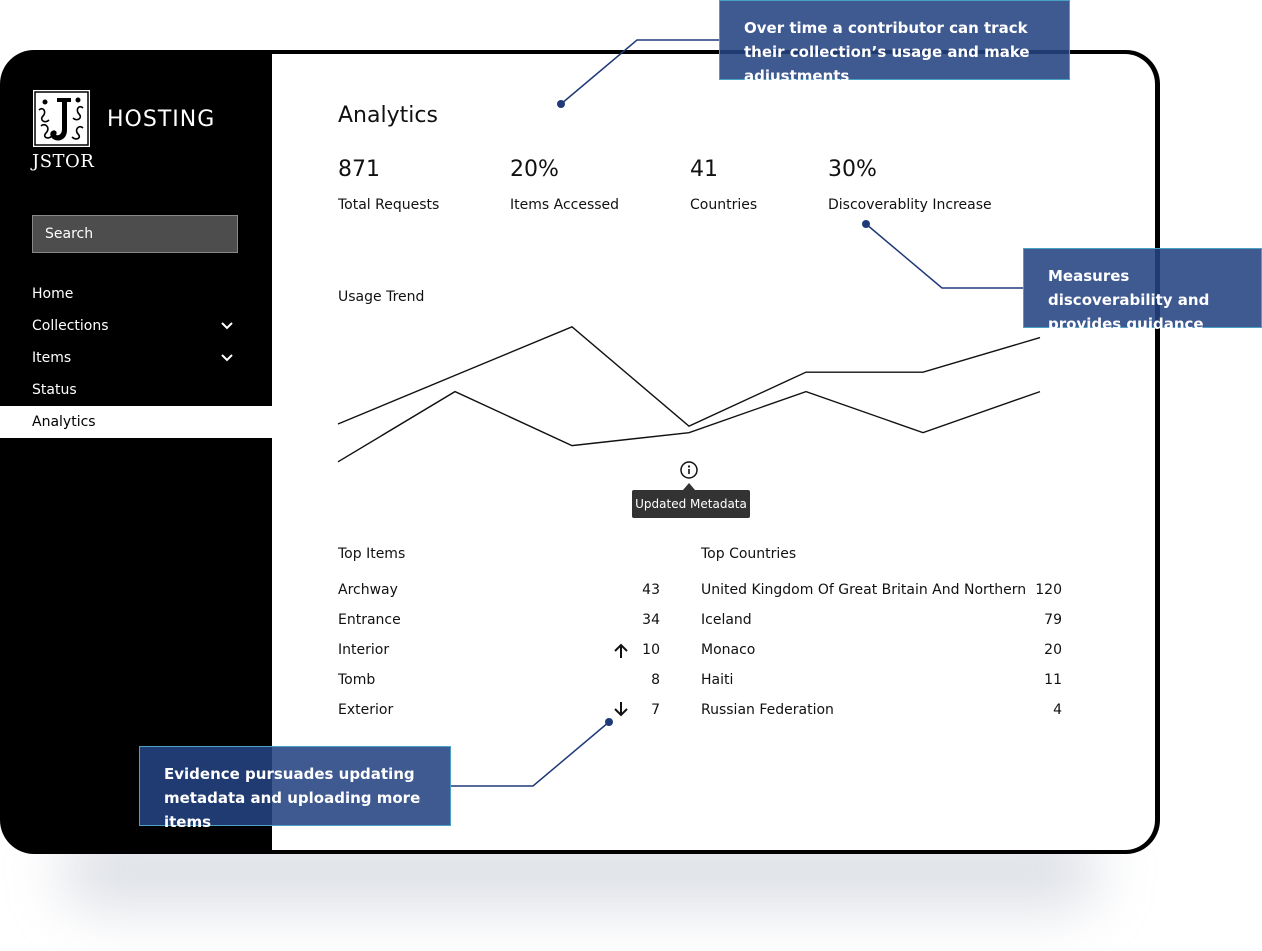 This screenshot has width=1262, height=951. Describe the element at coordinates (1053, 620) in the screenshot. I see `top-country-value: 79` at that location.